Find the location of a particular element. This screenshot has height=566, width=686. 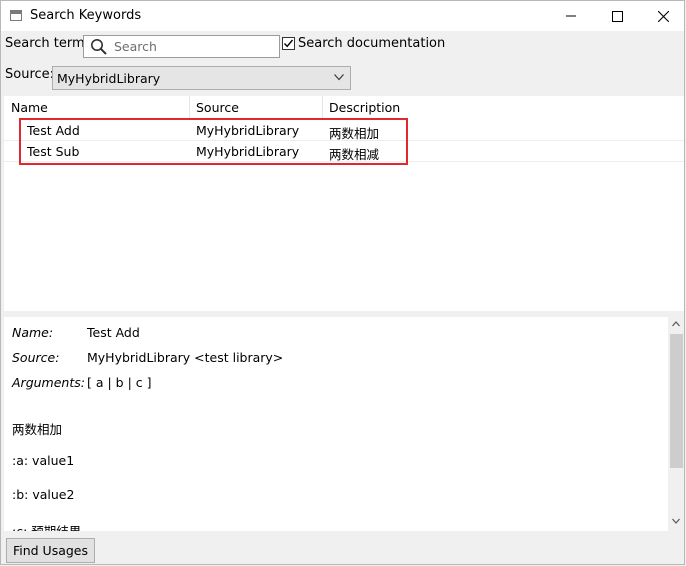

details-name-label: Name: is located at coordinates (33, 332).